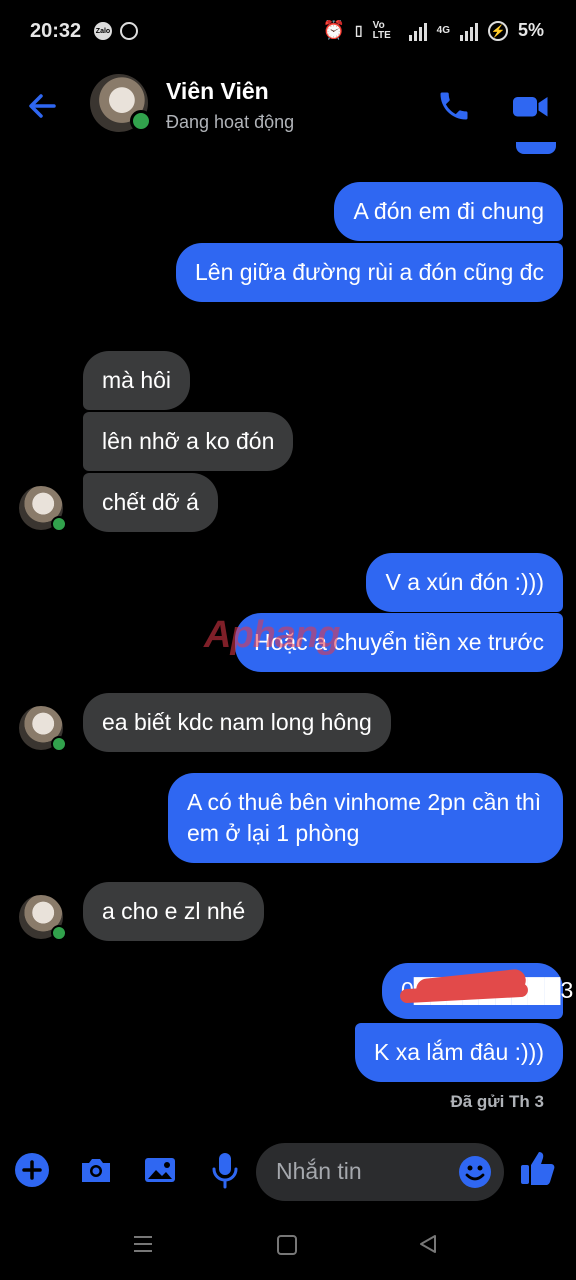 The image size is (576, 1280). What do you see at coordinates (188, 441) in the screenshot?
I see `message-bubble-received: lên nhỡ a ko đón` at bounding box center [188, 441].